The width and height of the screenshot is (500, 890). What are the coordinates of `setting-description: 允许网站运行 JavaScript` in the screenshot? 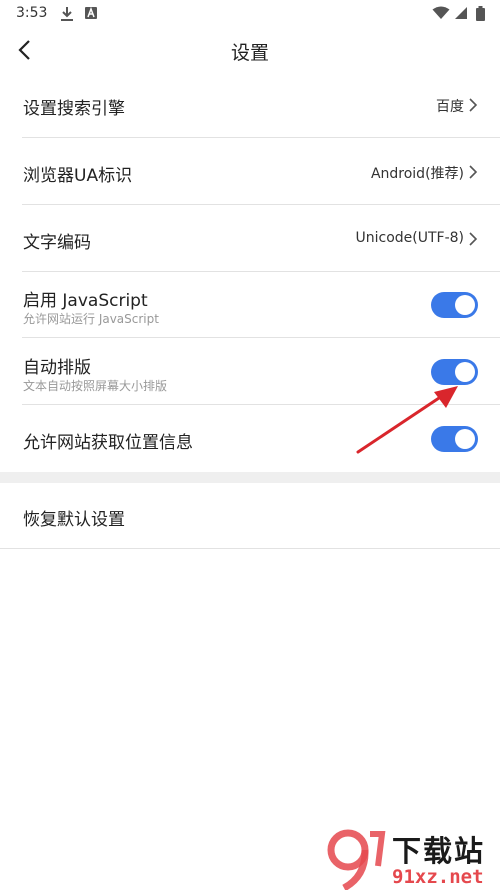 It's located at (91, 319).